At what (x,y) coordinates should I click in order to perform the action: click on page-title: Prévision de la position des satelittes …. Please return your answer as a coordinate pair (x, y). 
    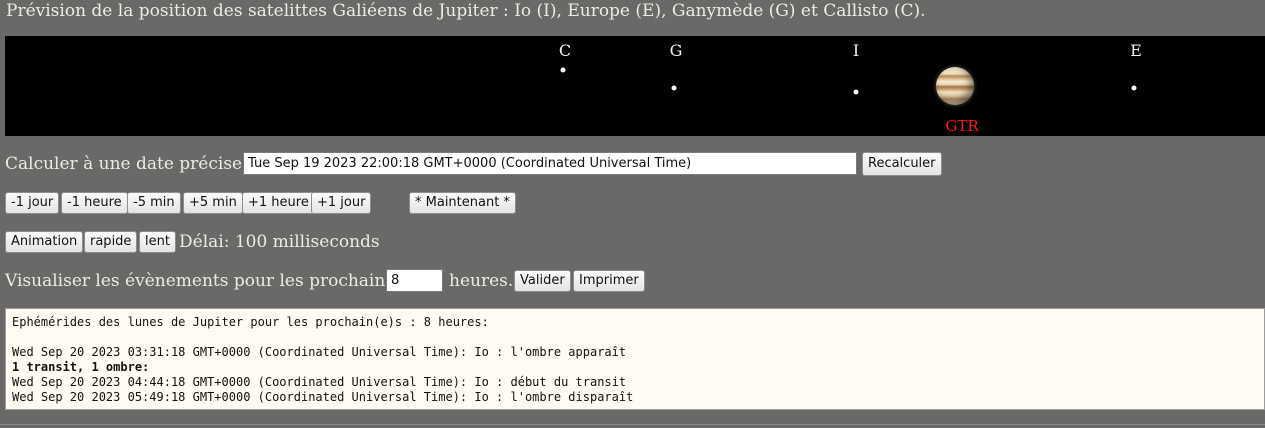
    Looking at the image, I should click on (466, 11).